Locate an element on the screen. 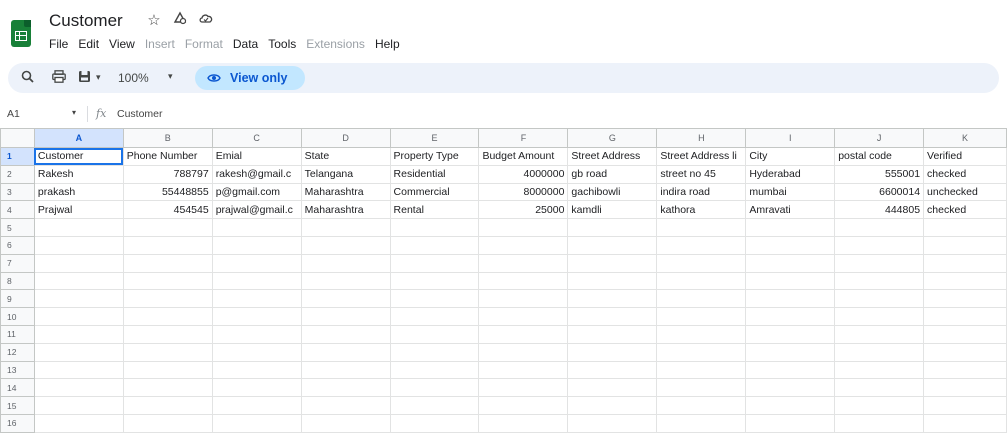  cell-k2: checked is located at coordinates (965, 174).